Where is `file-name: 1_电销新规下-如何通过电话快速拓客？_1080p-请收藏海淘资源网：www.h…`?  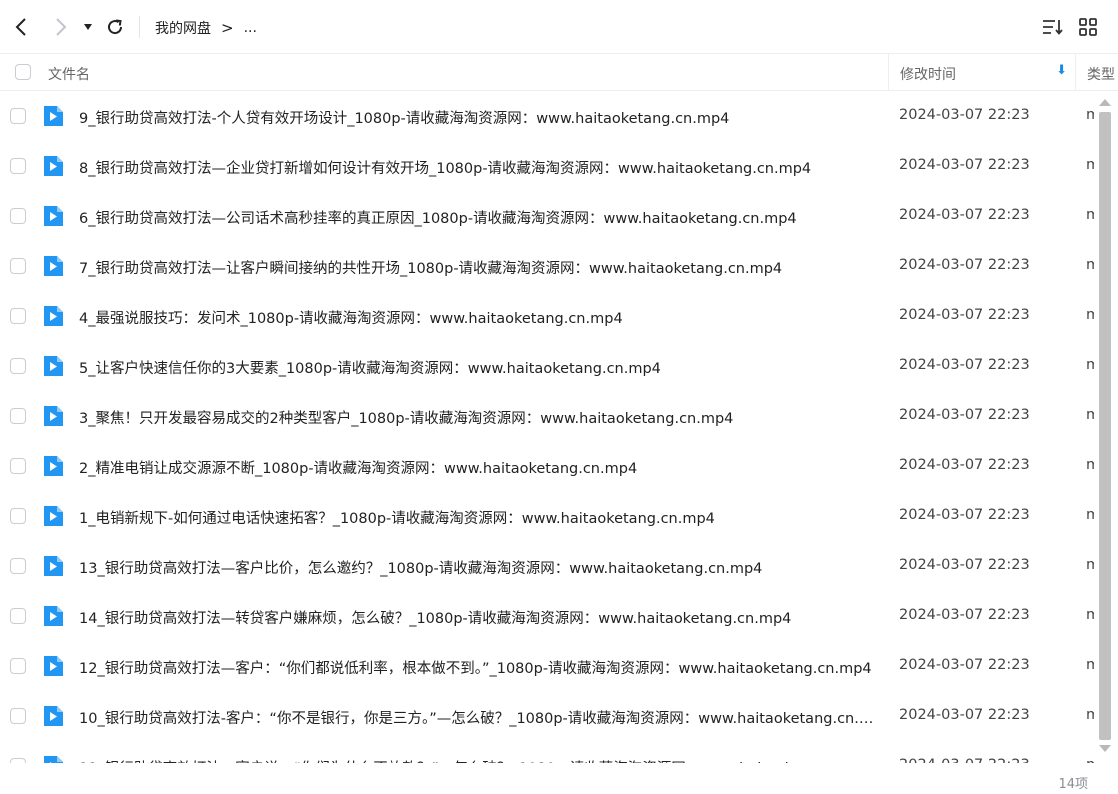
file-name: 1_电销新规下-如何通过电话快速拓客？_1080p-请收藏海淘资源网：www.h… is located at coordinates (478, 517).